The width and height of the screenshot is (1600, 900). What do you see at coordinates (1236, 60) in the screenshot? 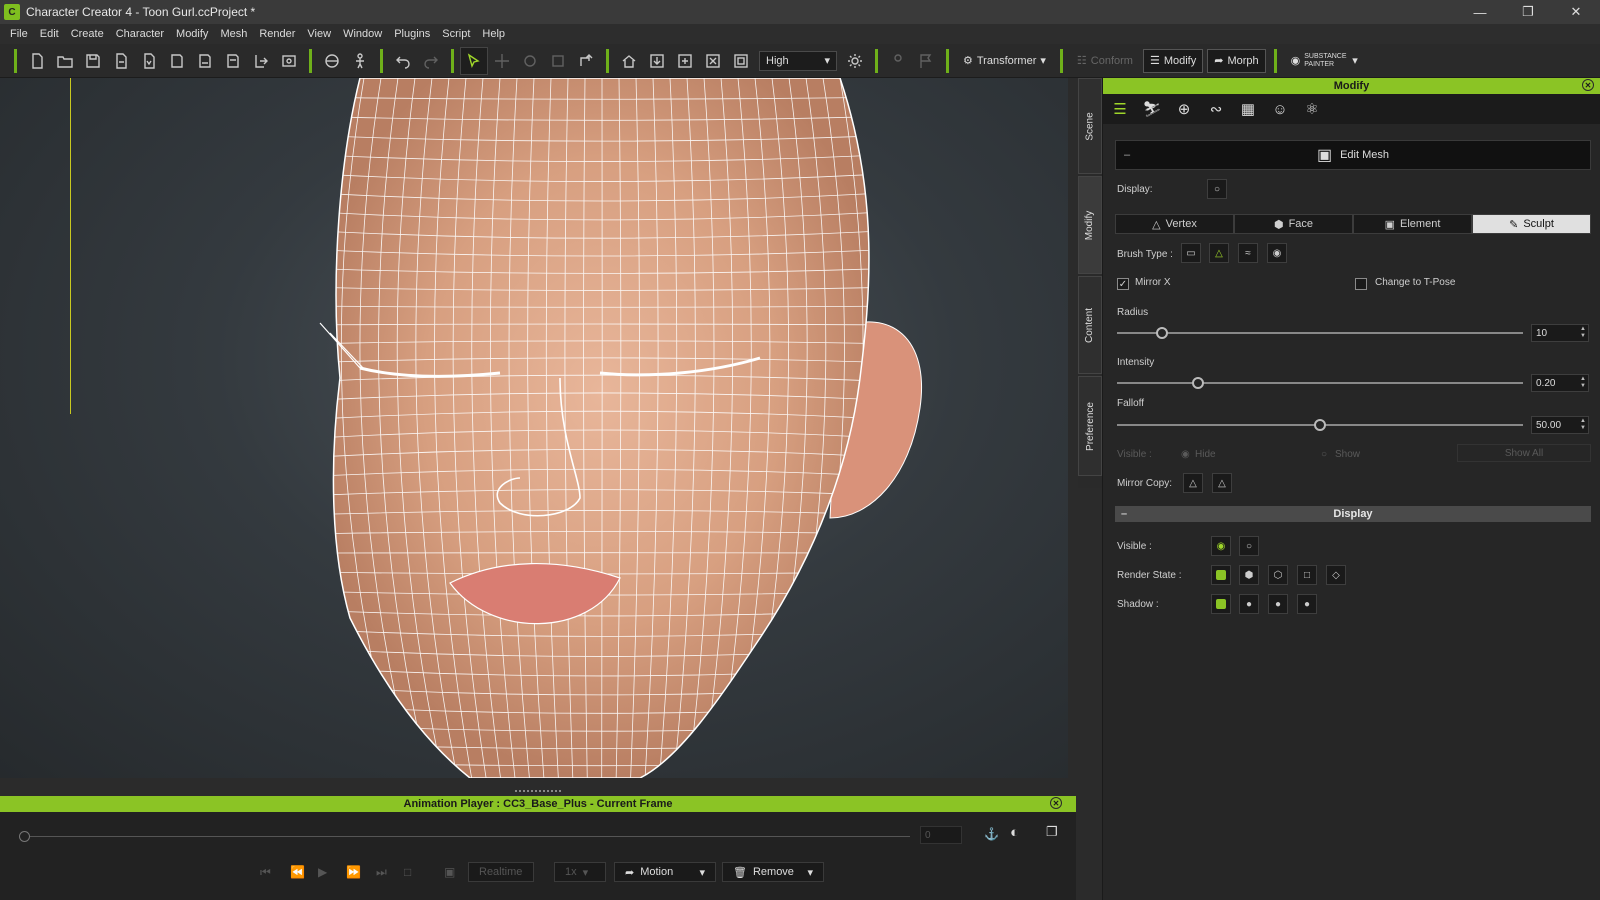
I see `morph-button: ➦ Morph` at bounding box center [1236, 60].